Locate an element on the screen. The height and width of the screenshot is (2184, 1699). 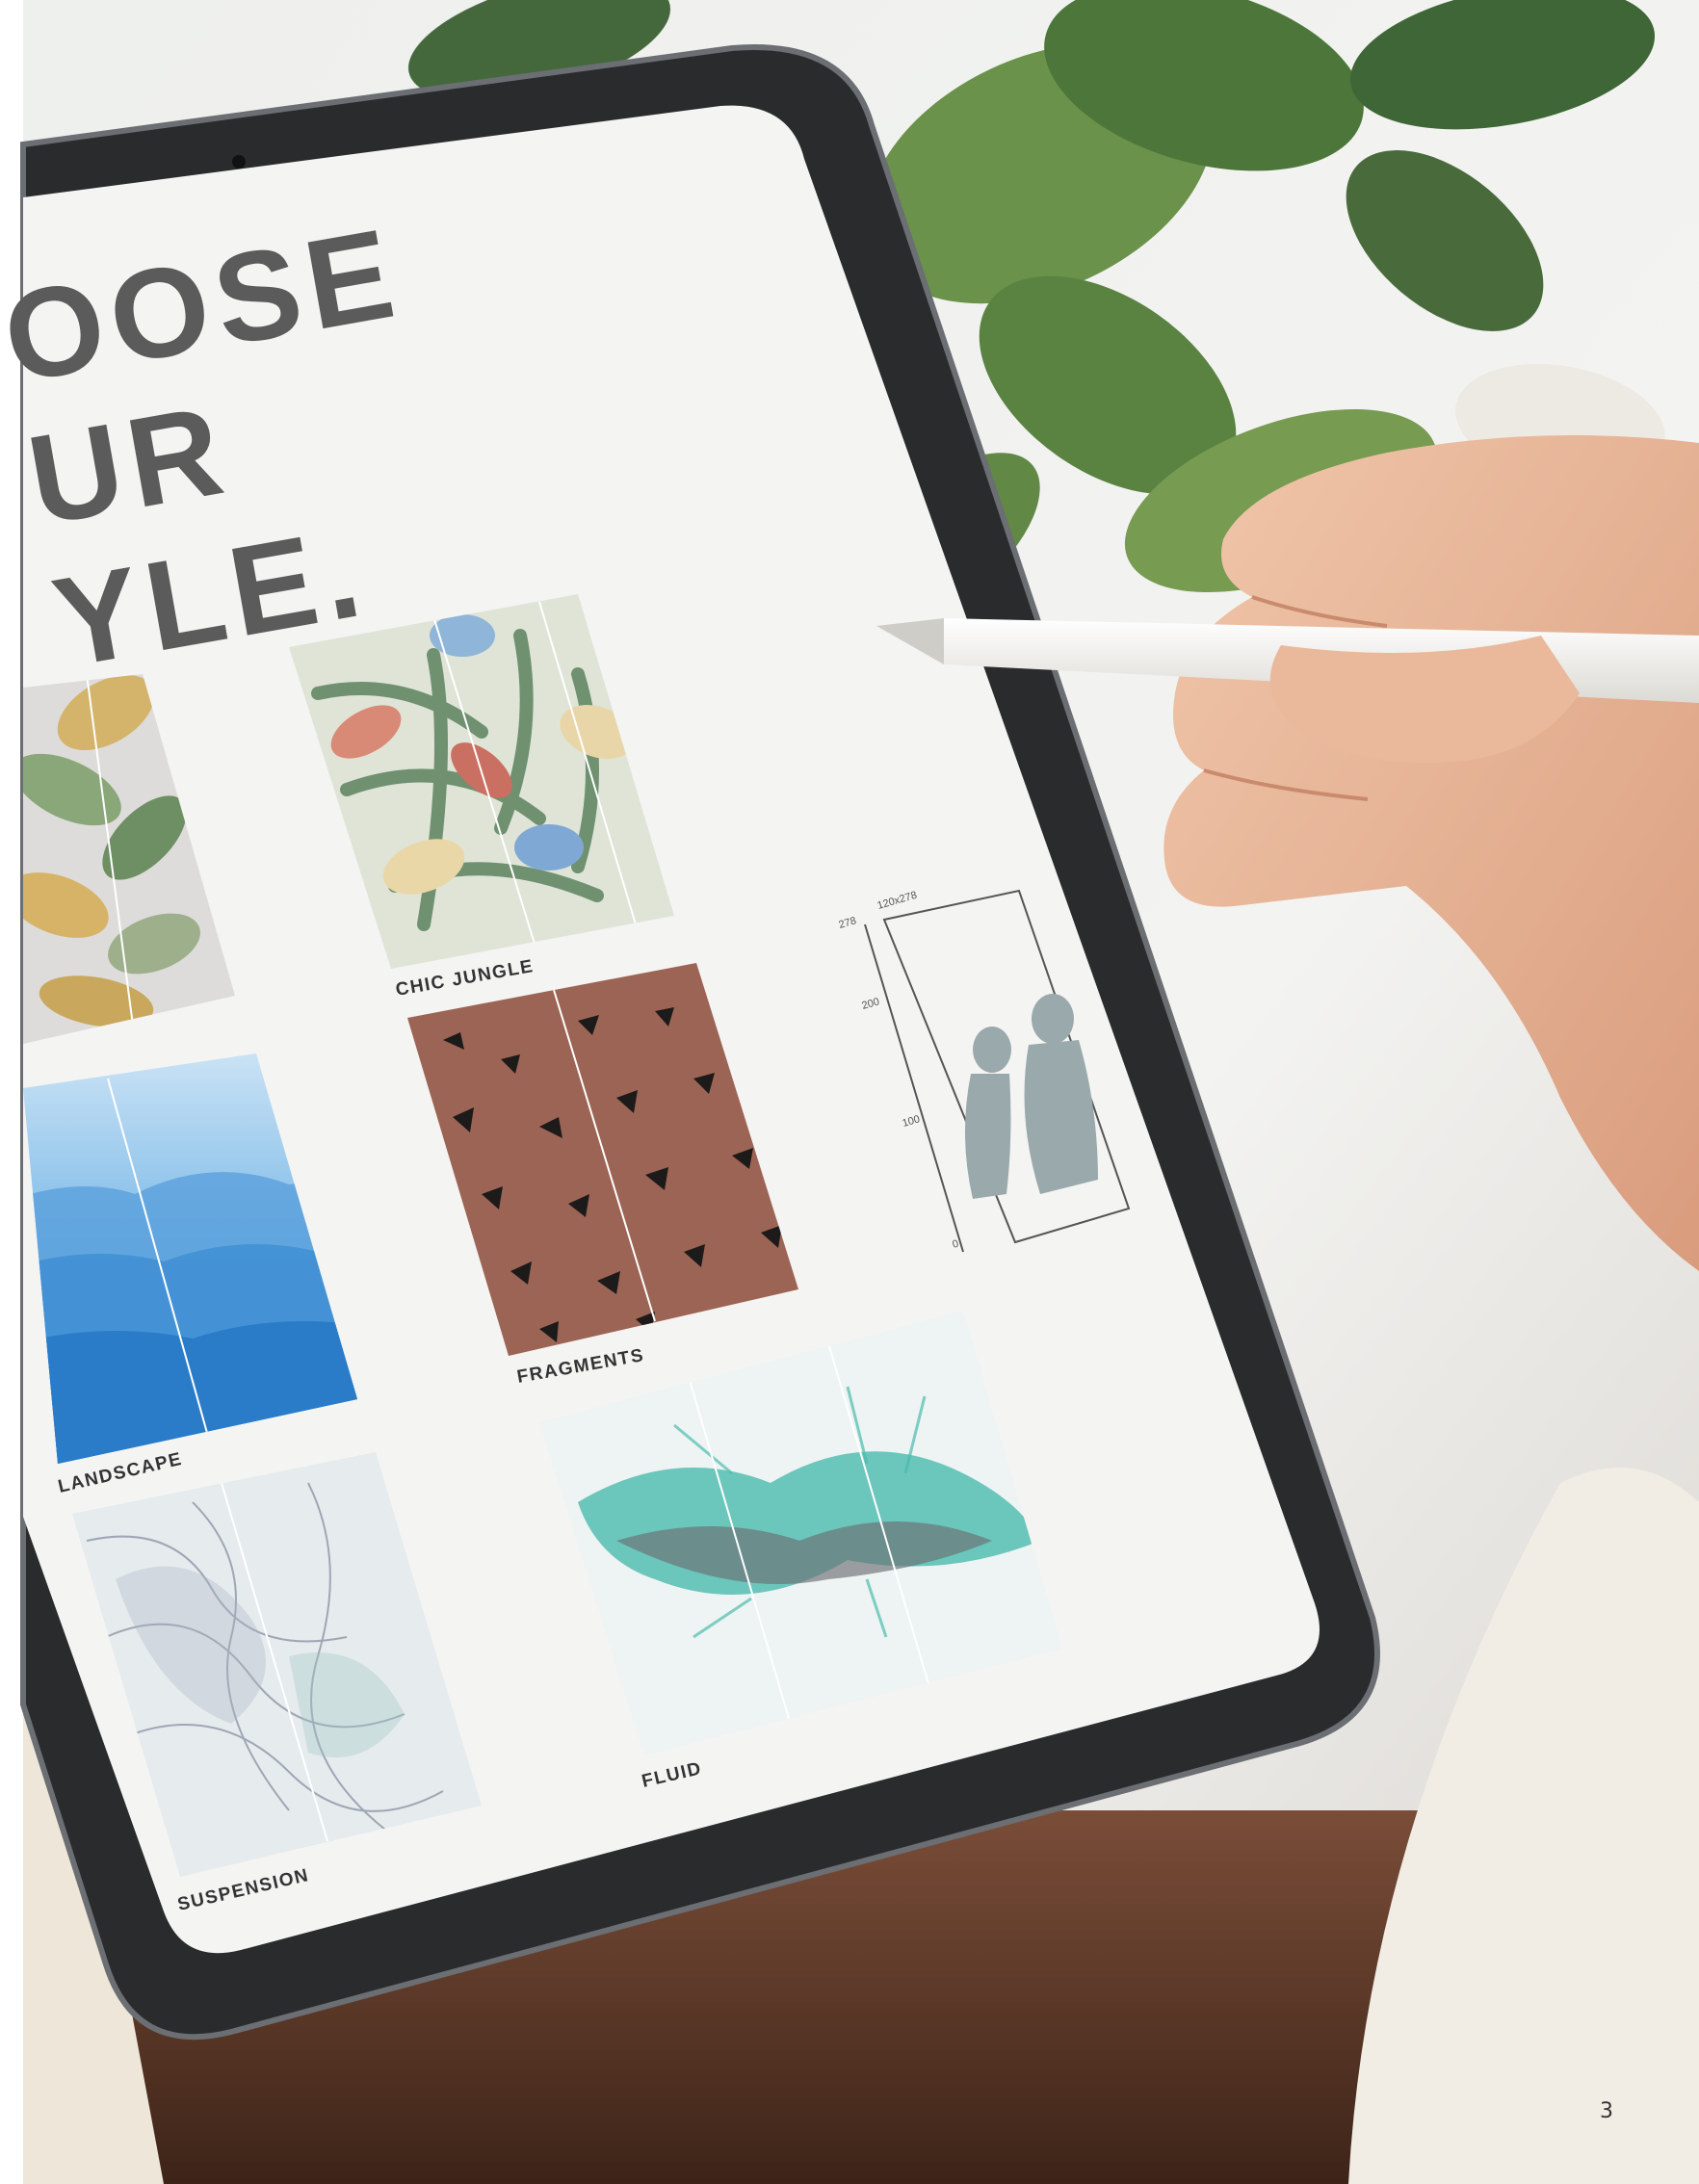
page-number: 3 is located at coordinates (1607, 2111).